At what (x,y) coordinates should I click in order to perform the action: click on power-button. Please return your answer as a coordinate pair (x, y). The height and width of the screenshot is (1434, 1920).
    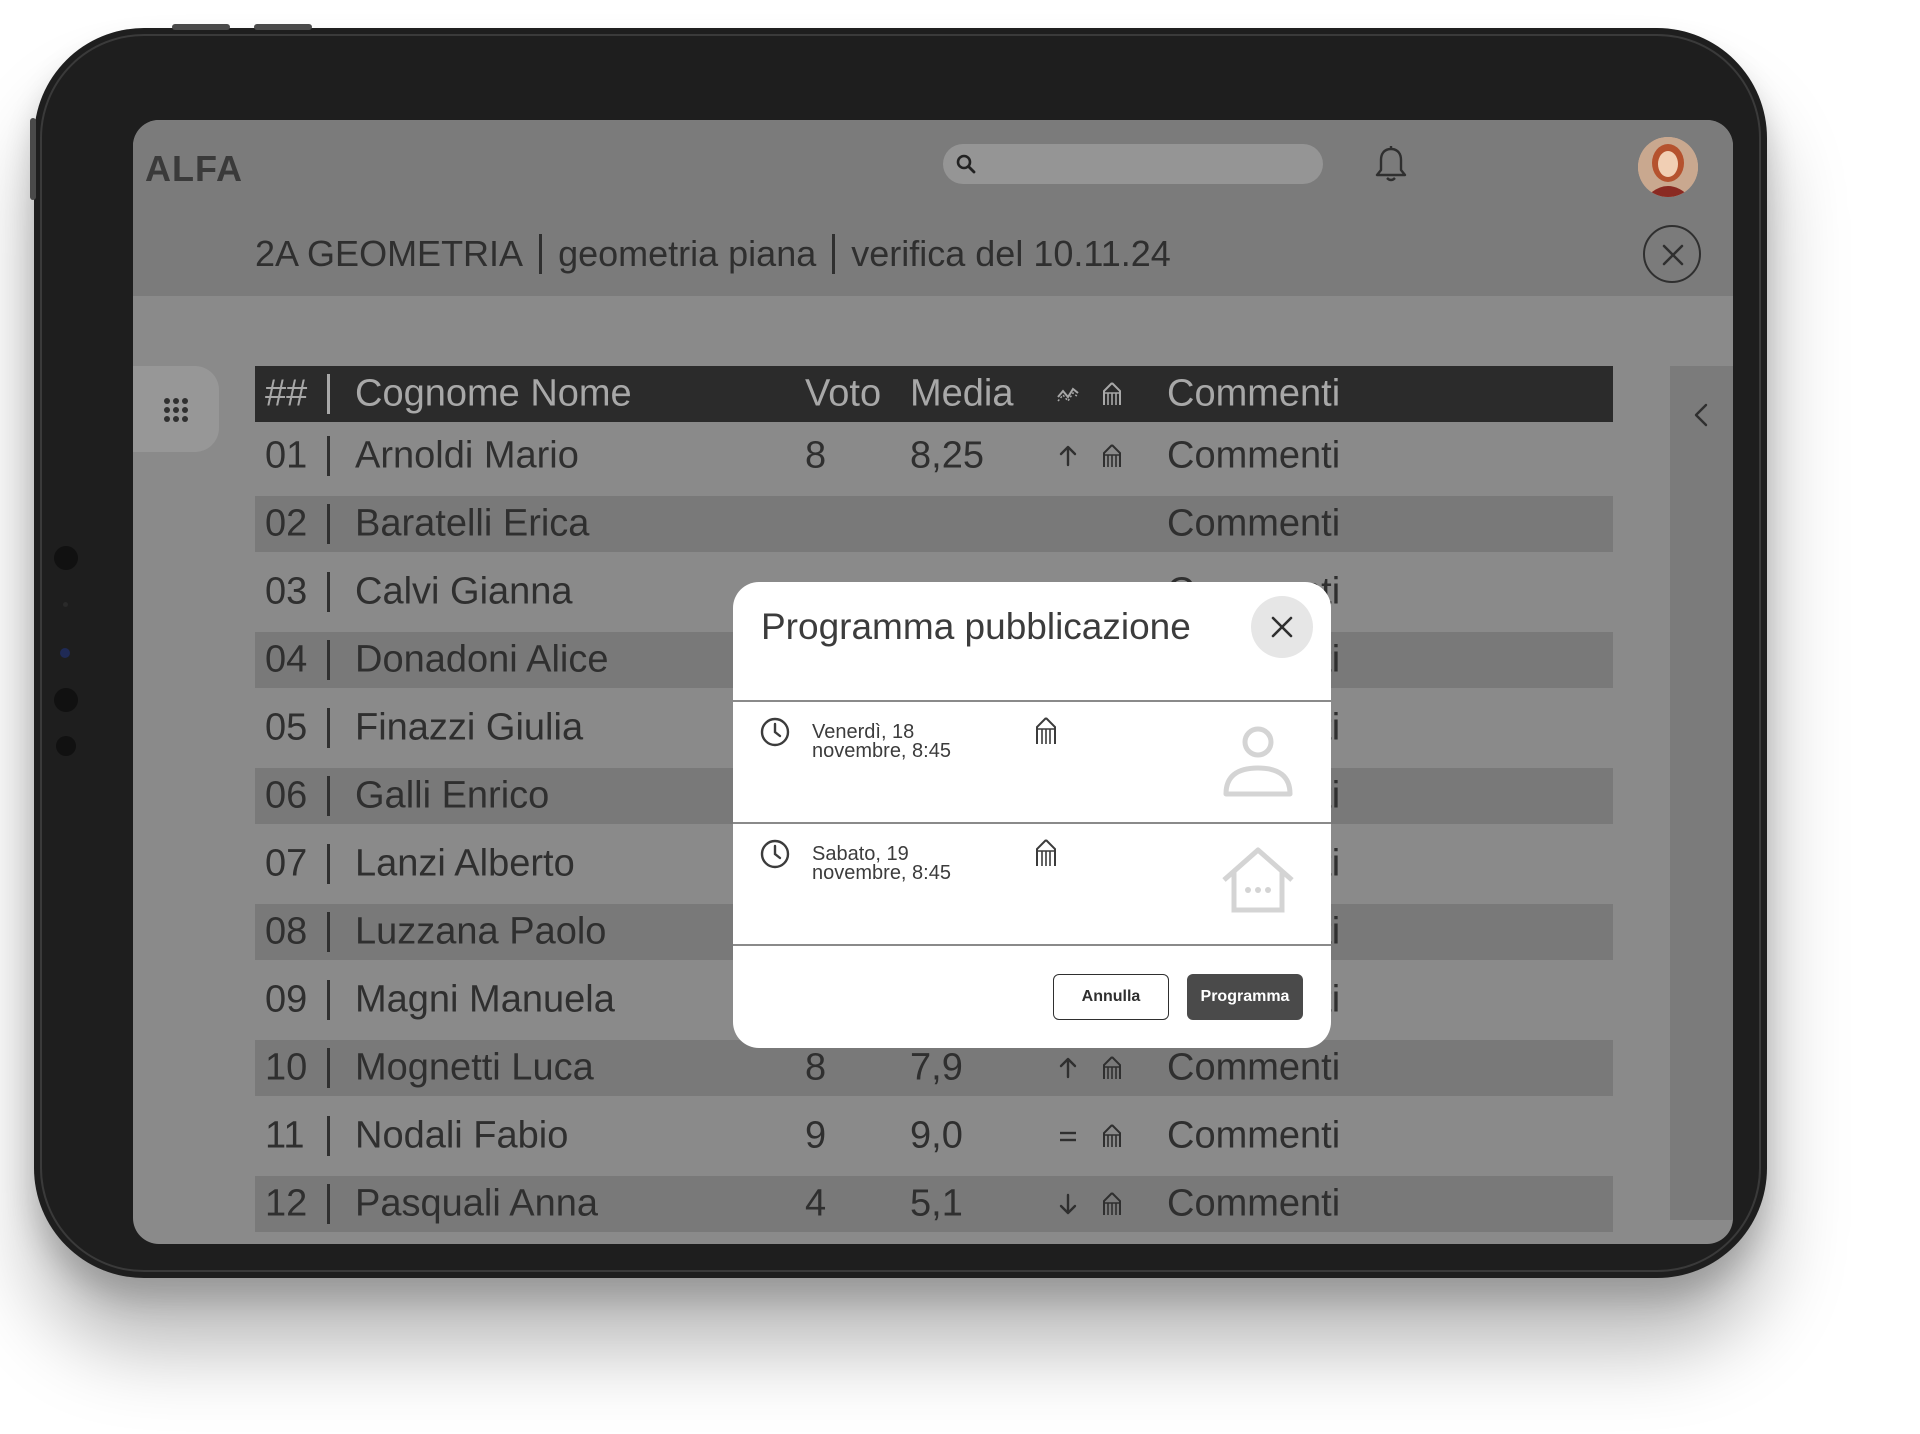
    Looking at the image, I should click on (33, 159).